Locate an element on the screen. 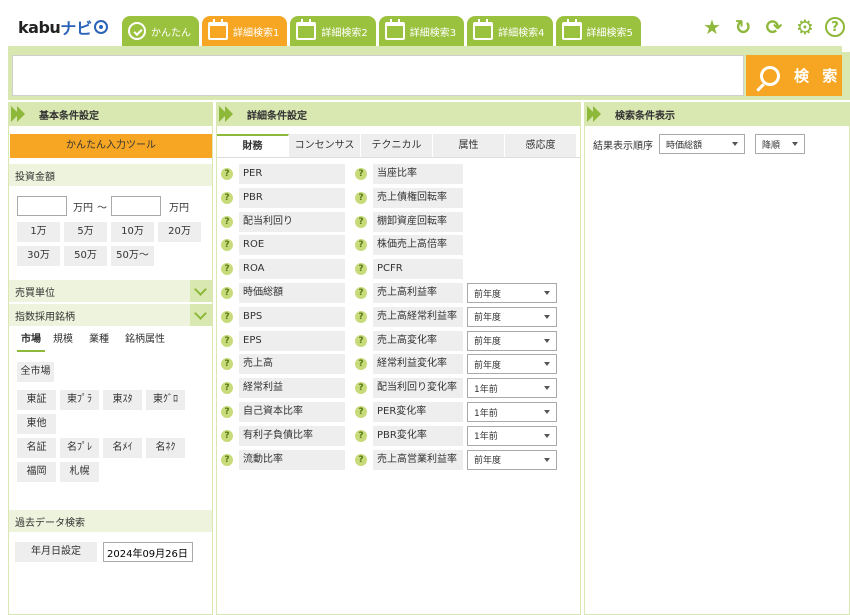 This screenshot has height=615, width=850. investment-max-input is located at coordinates (136, 206).